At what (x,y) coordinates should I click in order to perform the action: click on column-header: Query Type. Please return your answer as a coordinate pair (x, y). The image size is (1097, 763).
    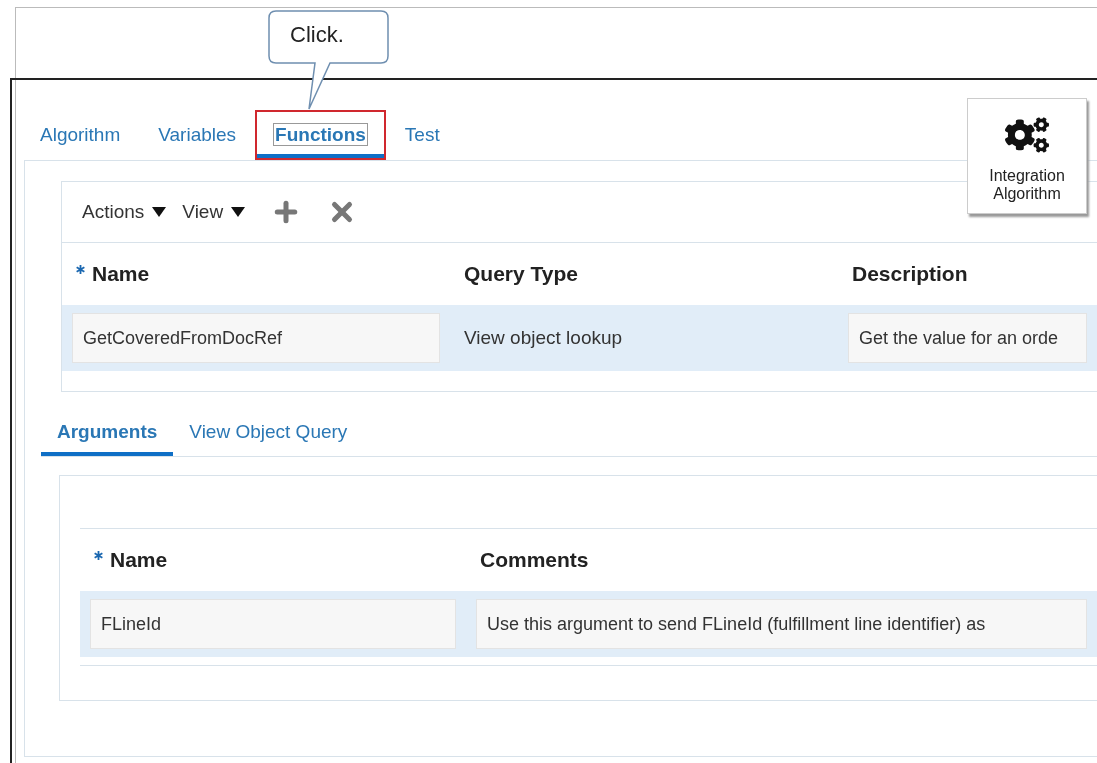
    Looking at the image, I should click on (521, 274).